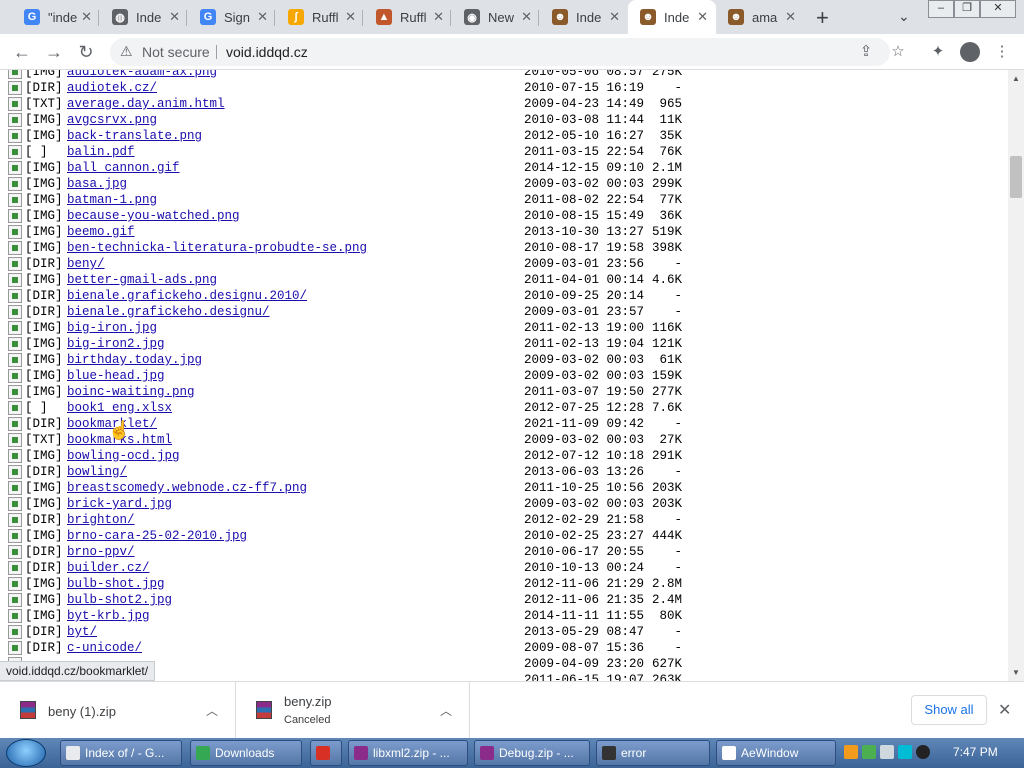  What do you see at coordinates (146, 104) in the screenshot?
I see `file-link: average.day.anim.html` at bounding box center [146, 104].